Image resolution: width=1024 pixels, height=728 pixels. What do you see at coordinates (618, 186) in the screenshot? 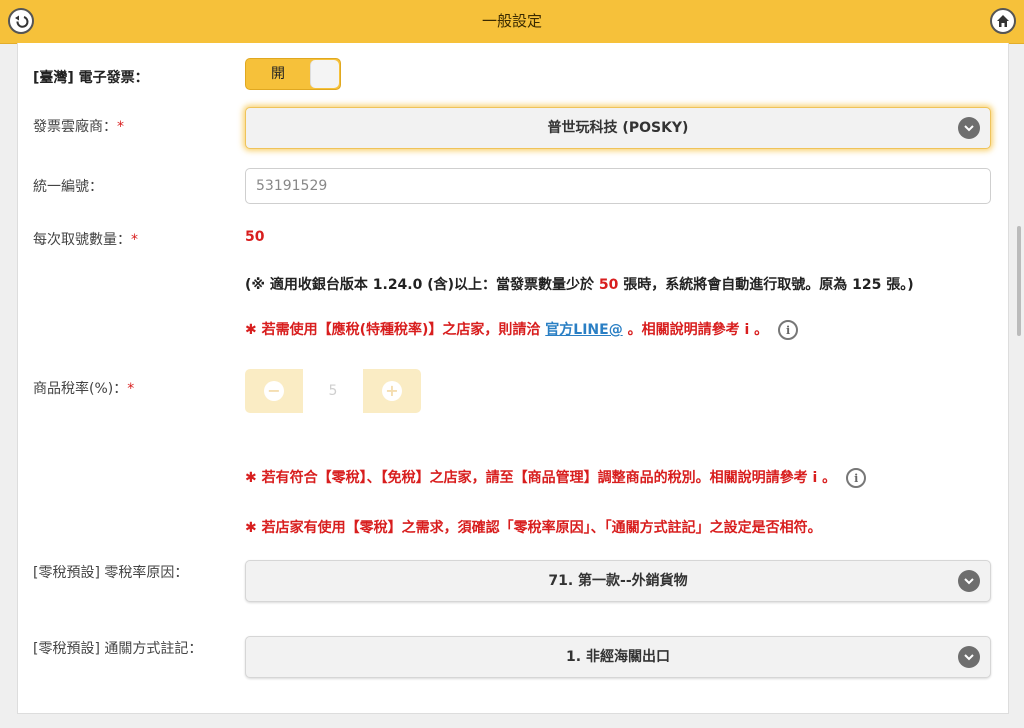
I see `tax-id-input: 53191529` at bounding box center [618, 186].